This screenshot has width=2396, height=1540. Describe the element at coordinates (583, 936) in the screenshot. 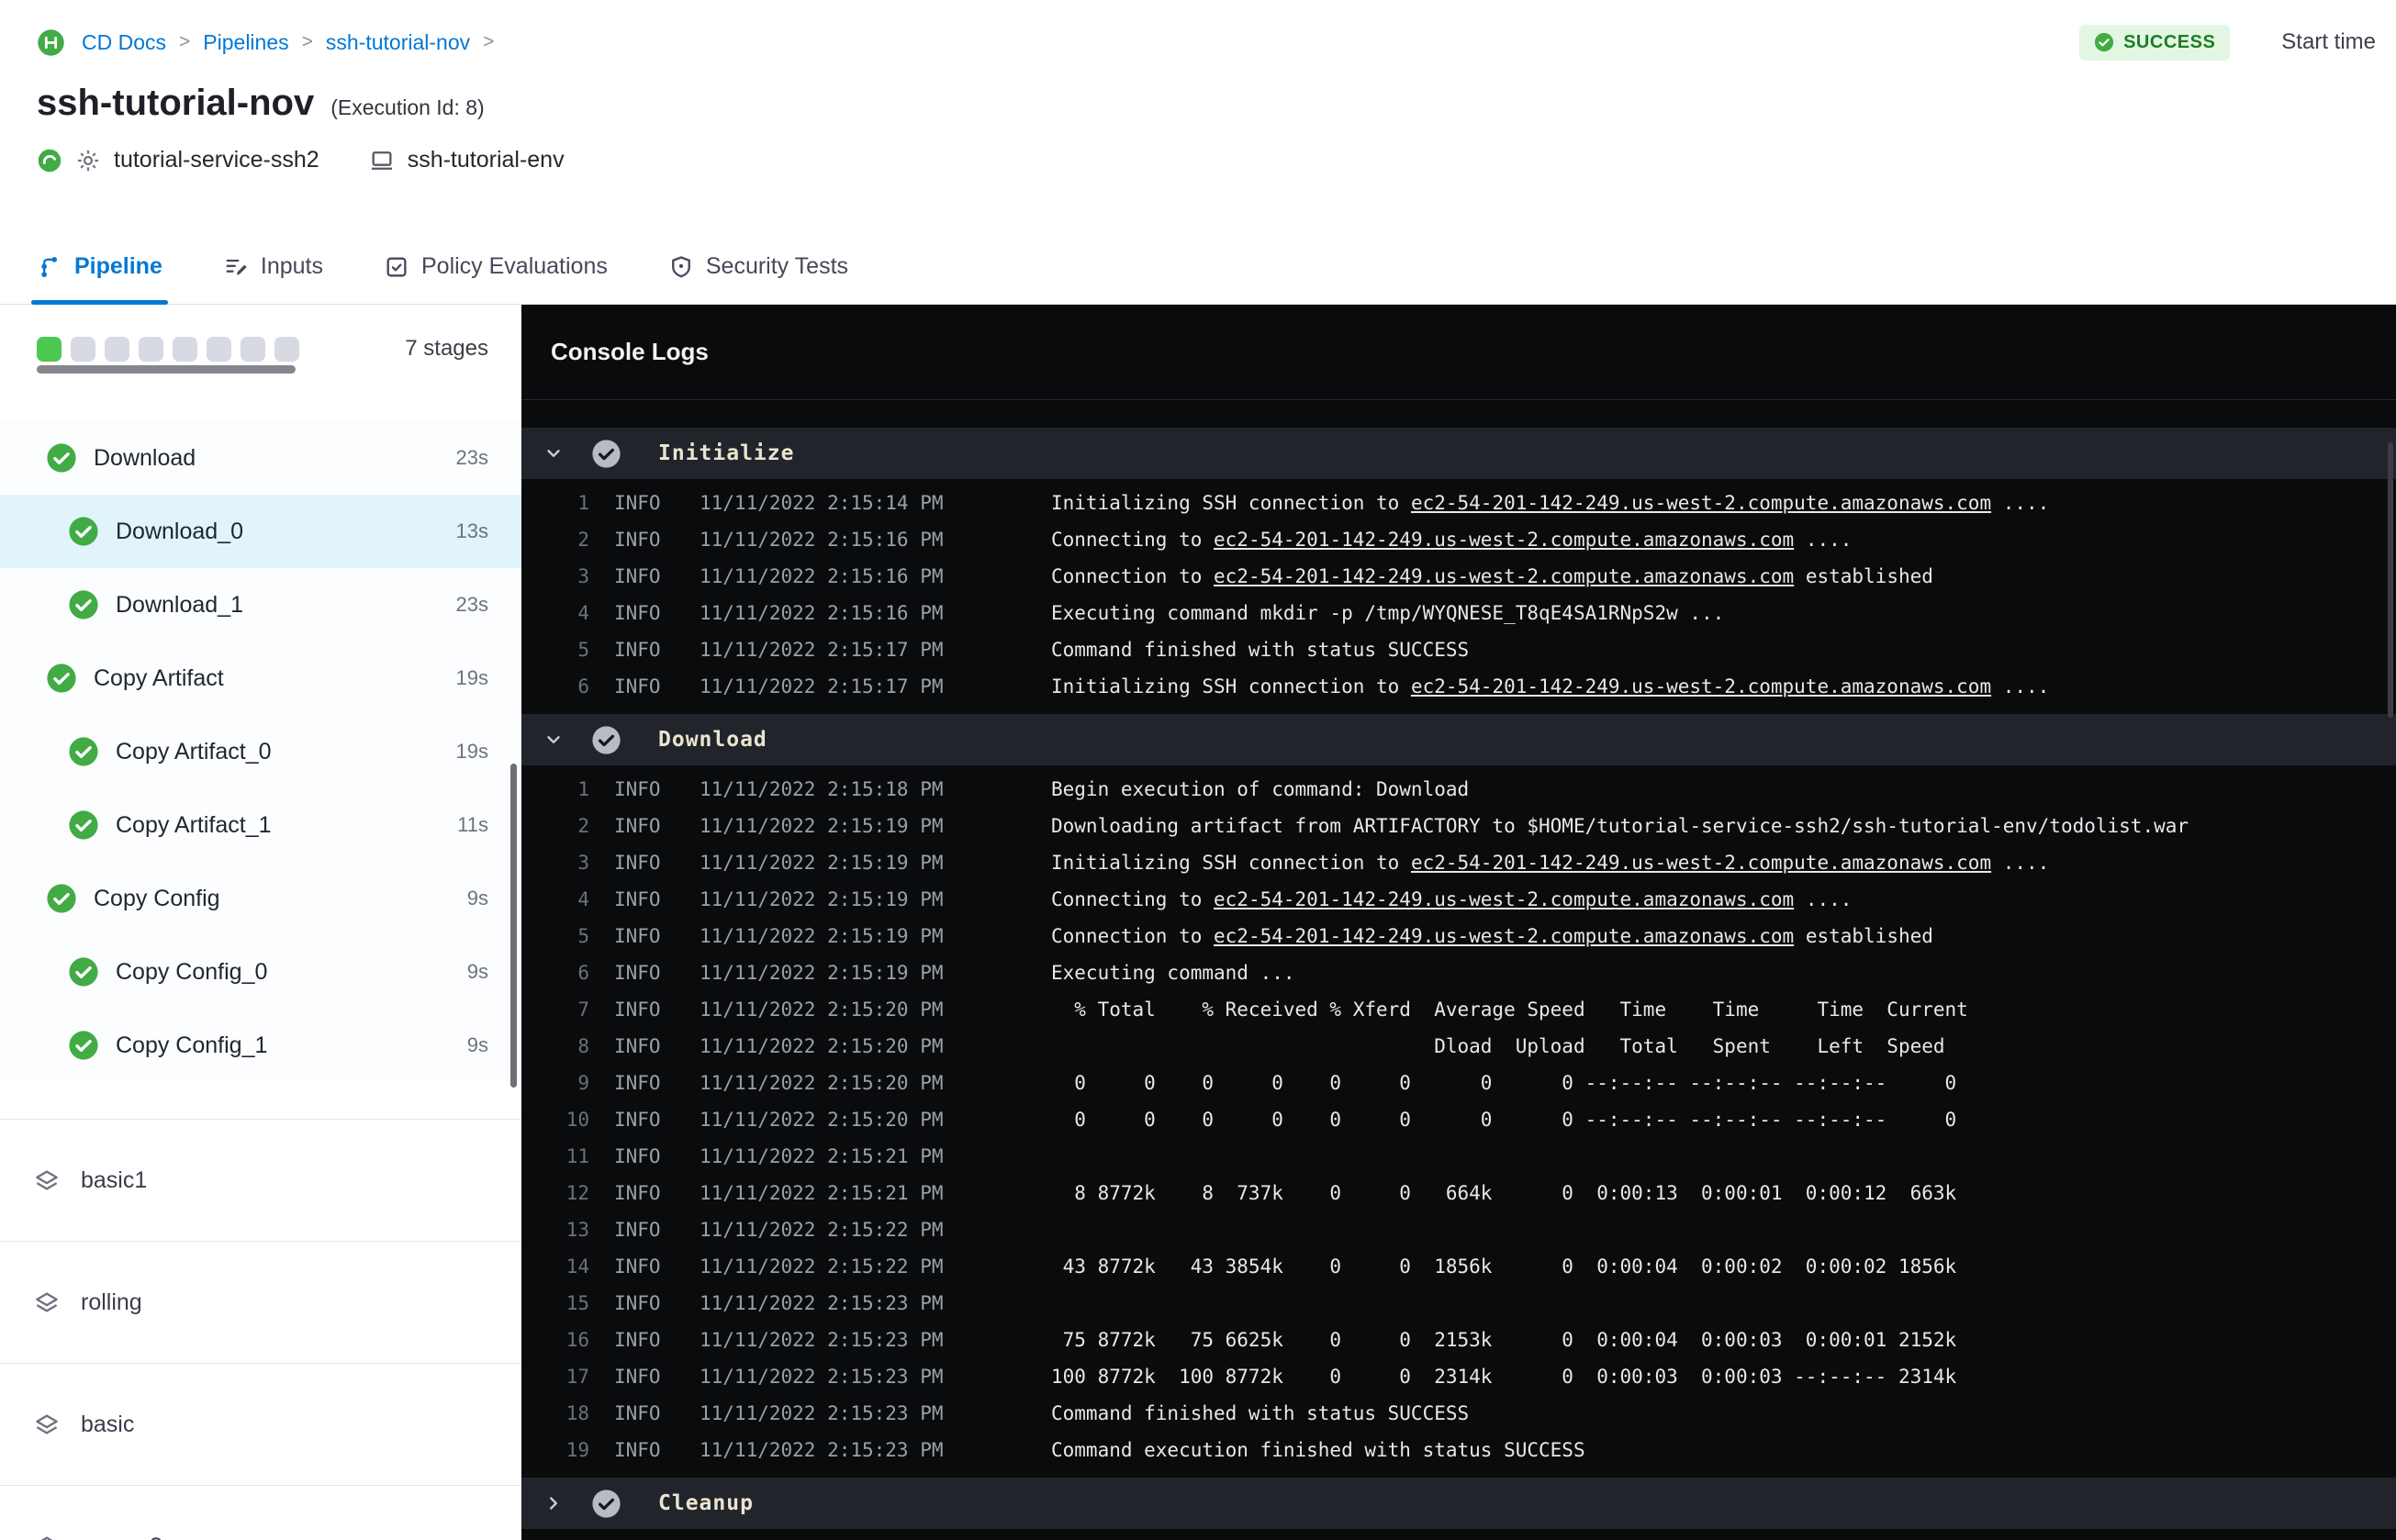

I see `line-number: 5` at that location.